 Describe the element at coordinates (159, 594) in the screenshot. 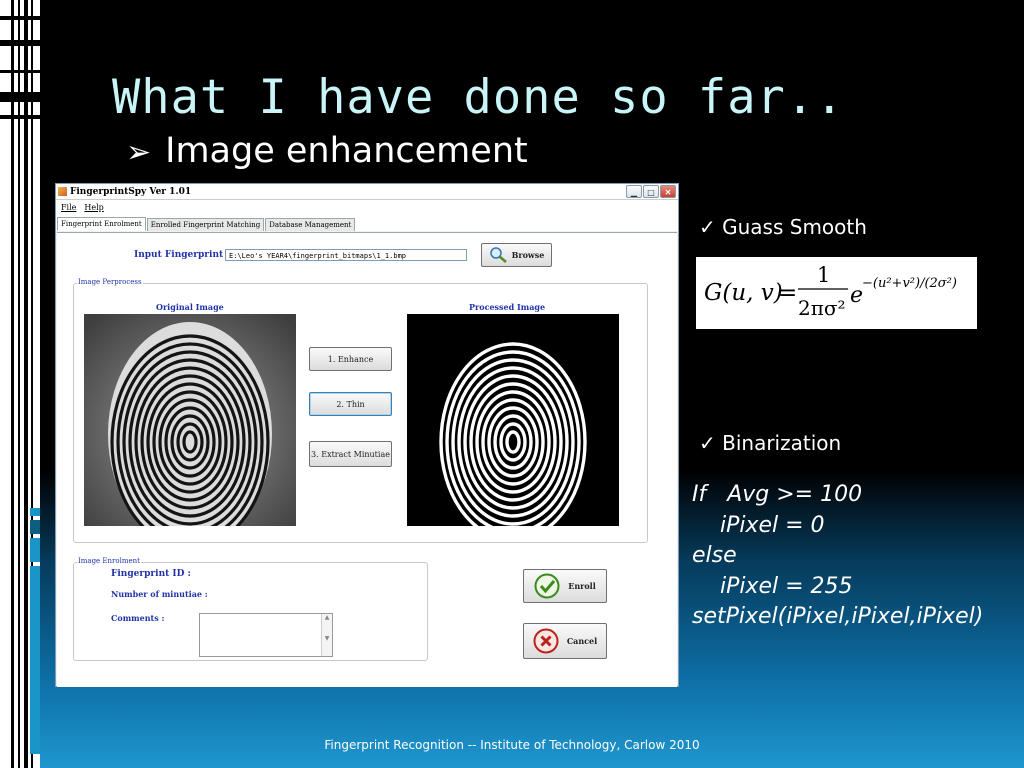

I see `minutiae-count-label: Number of minutiae :` at that location.